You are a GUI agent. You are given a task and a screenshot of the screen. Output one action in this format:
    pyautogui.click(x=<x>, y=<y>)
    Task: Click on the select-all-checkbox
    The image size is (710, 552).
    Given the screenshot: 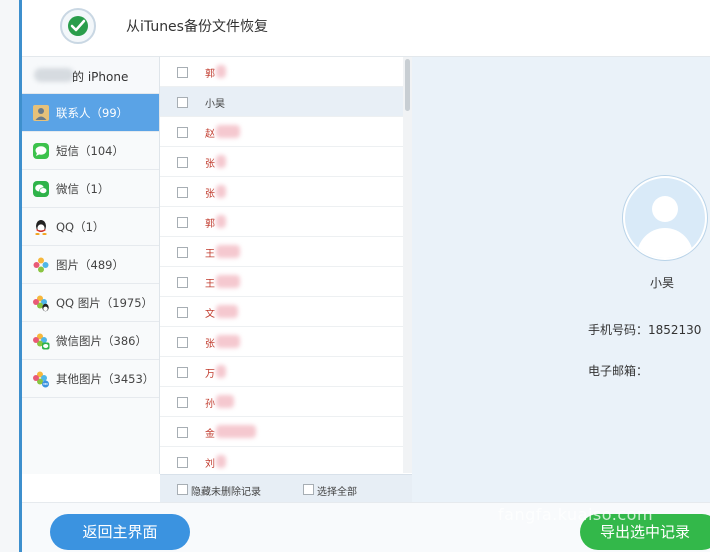 What is the action you would take?
    pyautogui.click(x=308, y=489)
    